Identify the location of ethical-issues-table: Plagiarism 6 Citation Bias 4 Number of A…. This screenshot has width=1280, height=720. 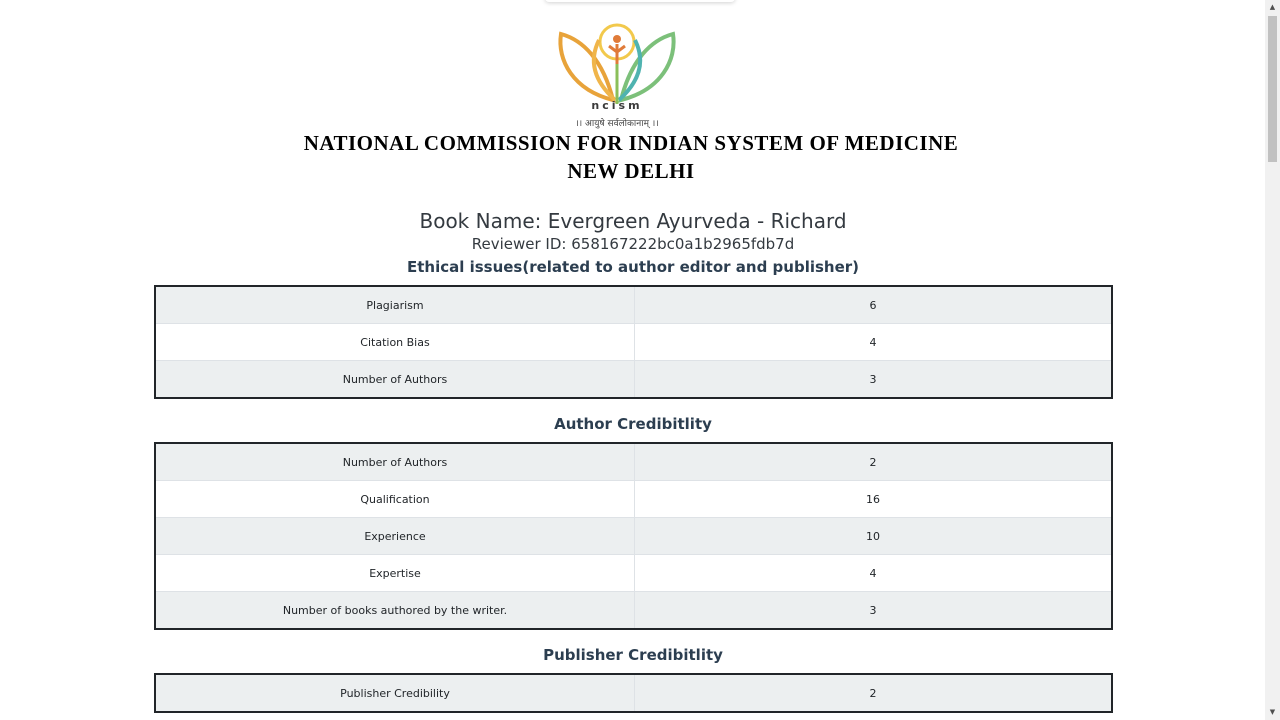
(633, 342).